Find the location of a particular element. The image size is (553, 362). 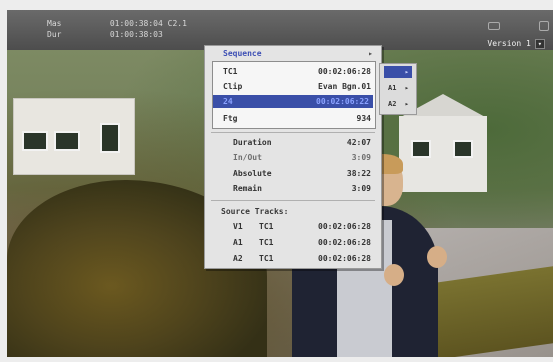

menu-item-value: 00:02:06:22 is located at coordinates (342, 101).